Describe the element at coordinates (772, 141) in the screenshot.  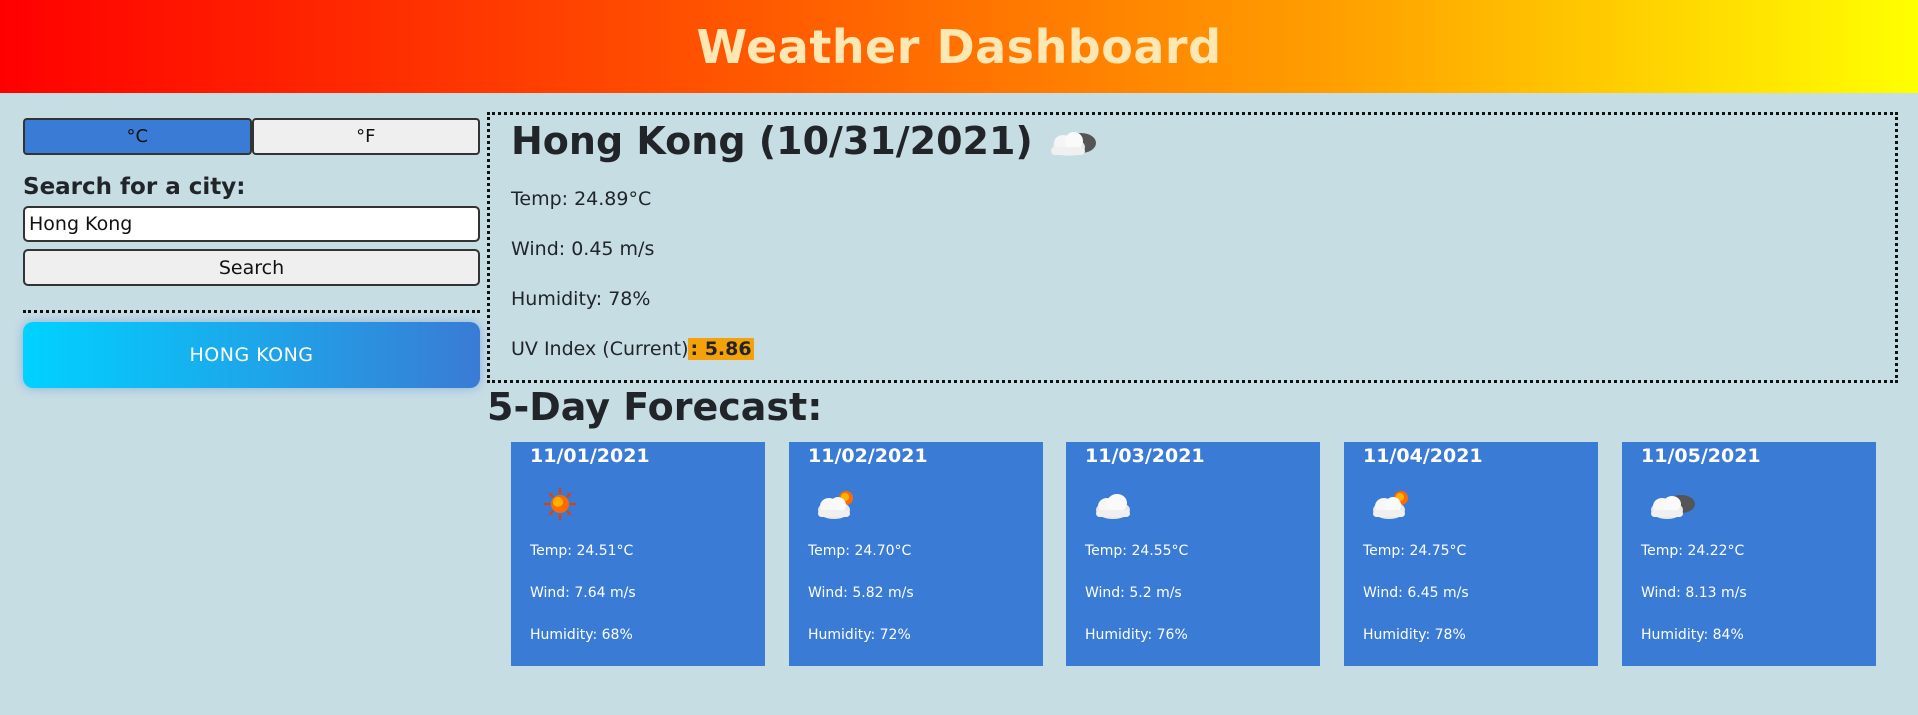
I see `current-city-date: Hong Kong (10/31/2021)` at that location.